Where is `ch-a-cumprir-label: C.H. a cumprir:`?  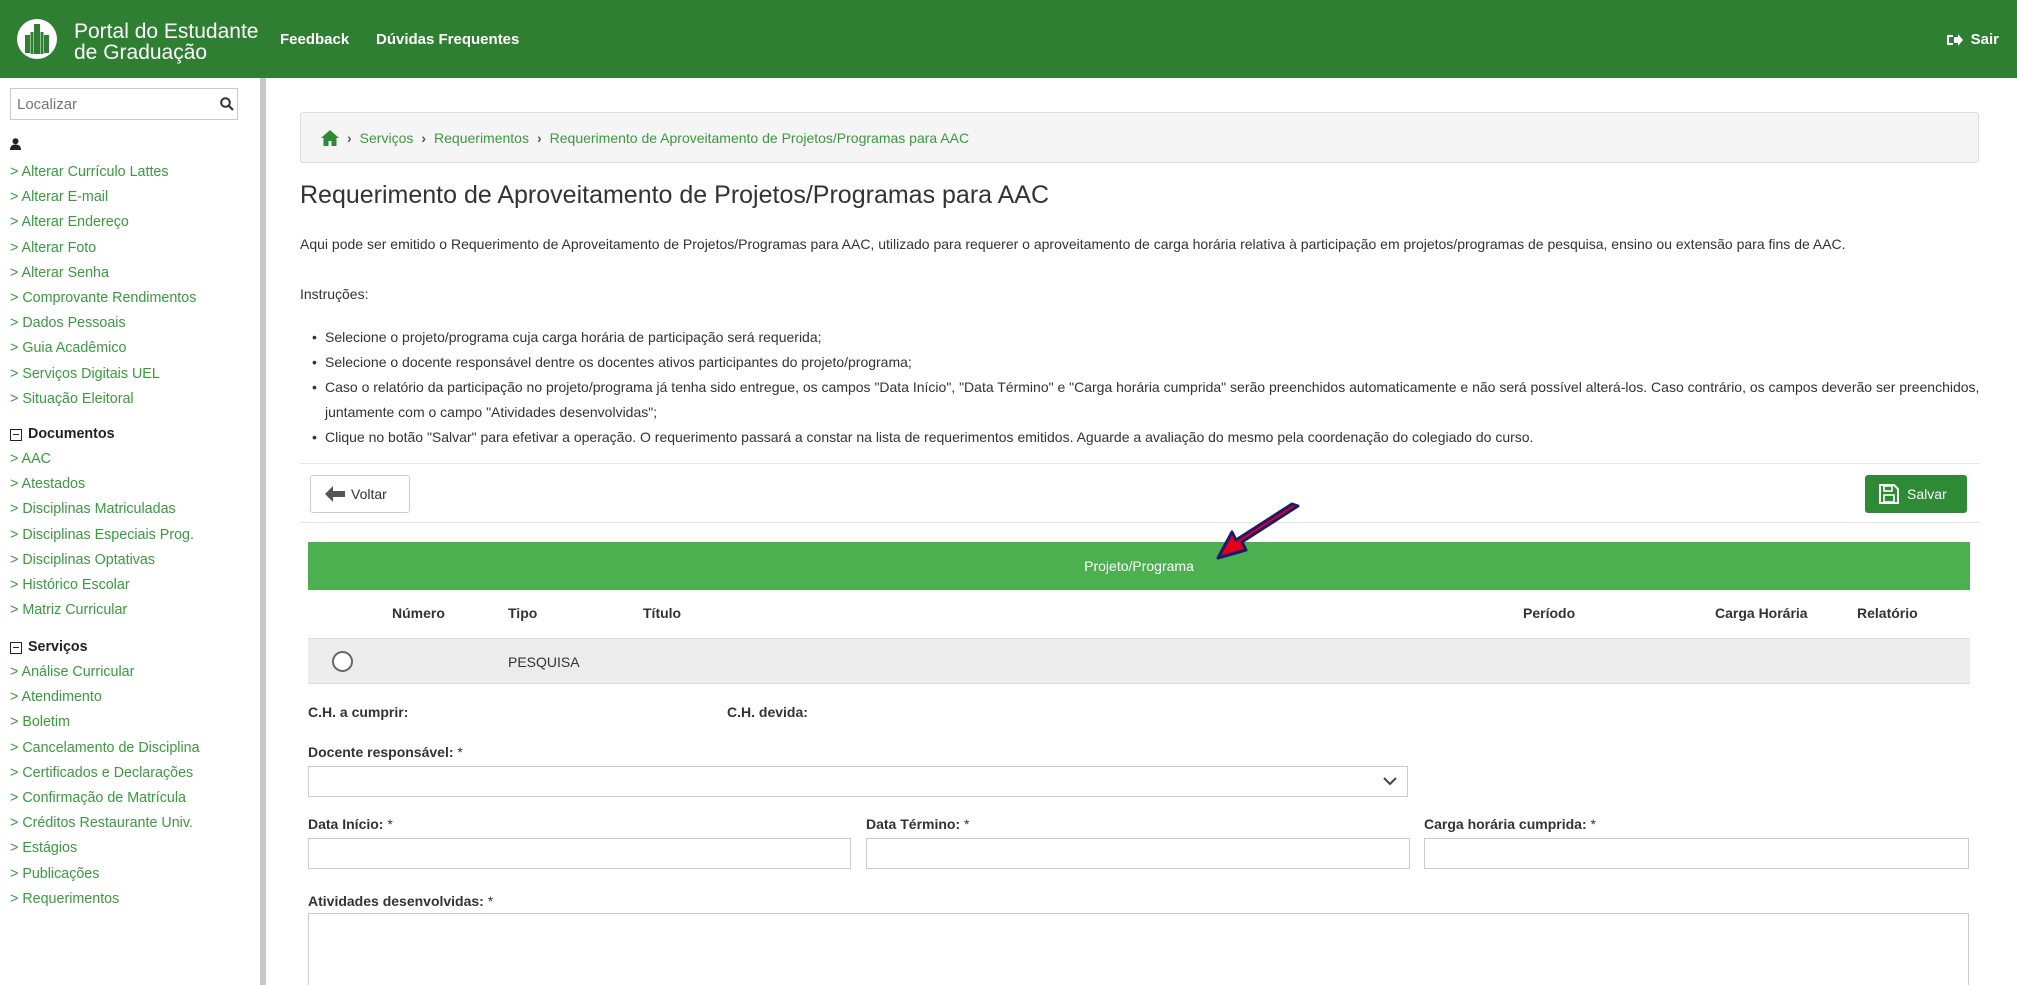
ch-a-cumprir-label: C.H. a cumprir: is located at coordinates (358, 712).